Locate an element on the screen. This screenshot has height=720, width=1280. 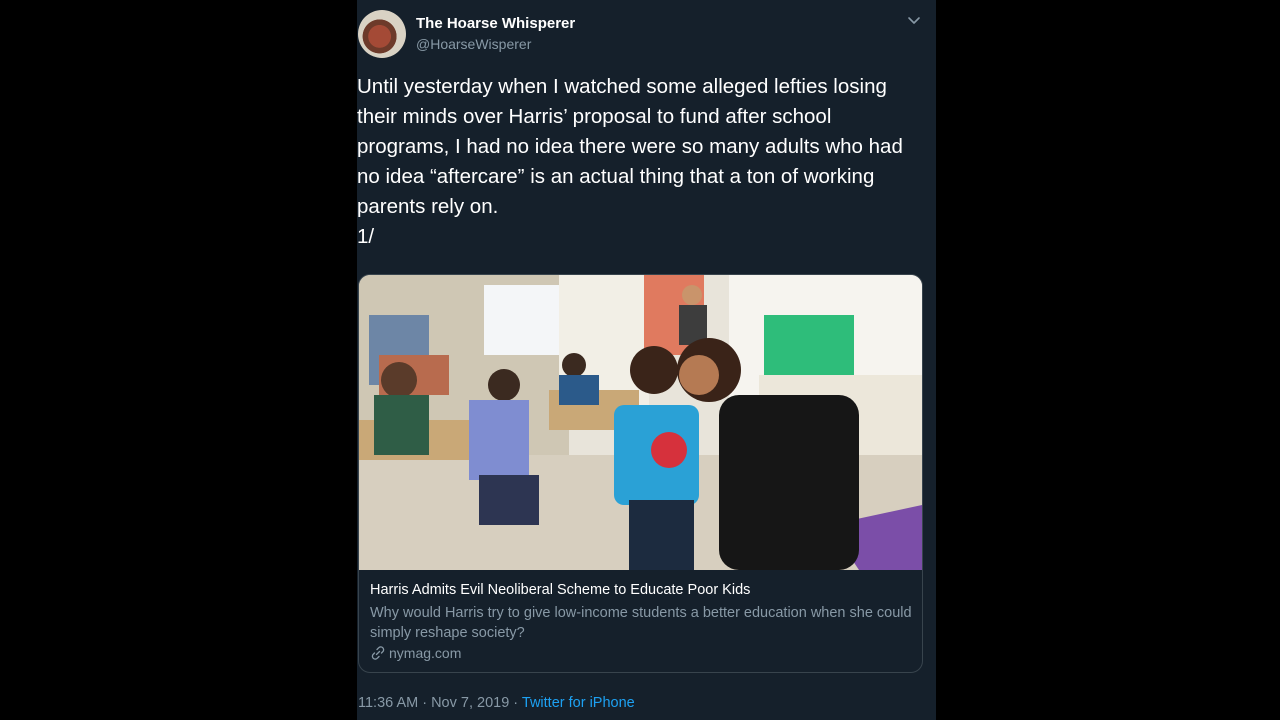
author-display-name: The Hoarse Whisperer is located at coordinates (495, 23).